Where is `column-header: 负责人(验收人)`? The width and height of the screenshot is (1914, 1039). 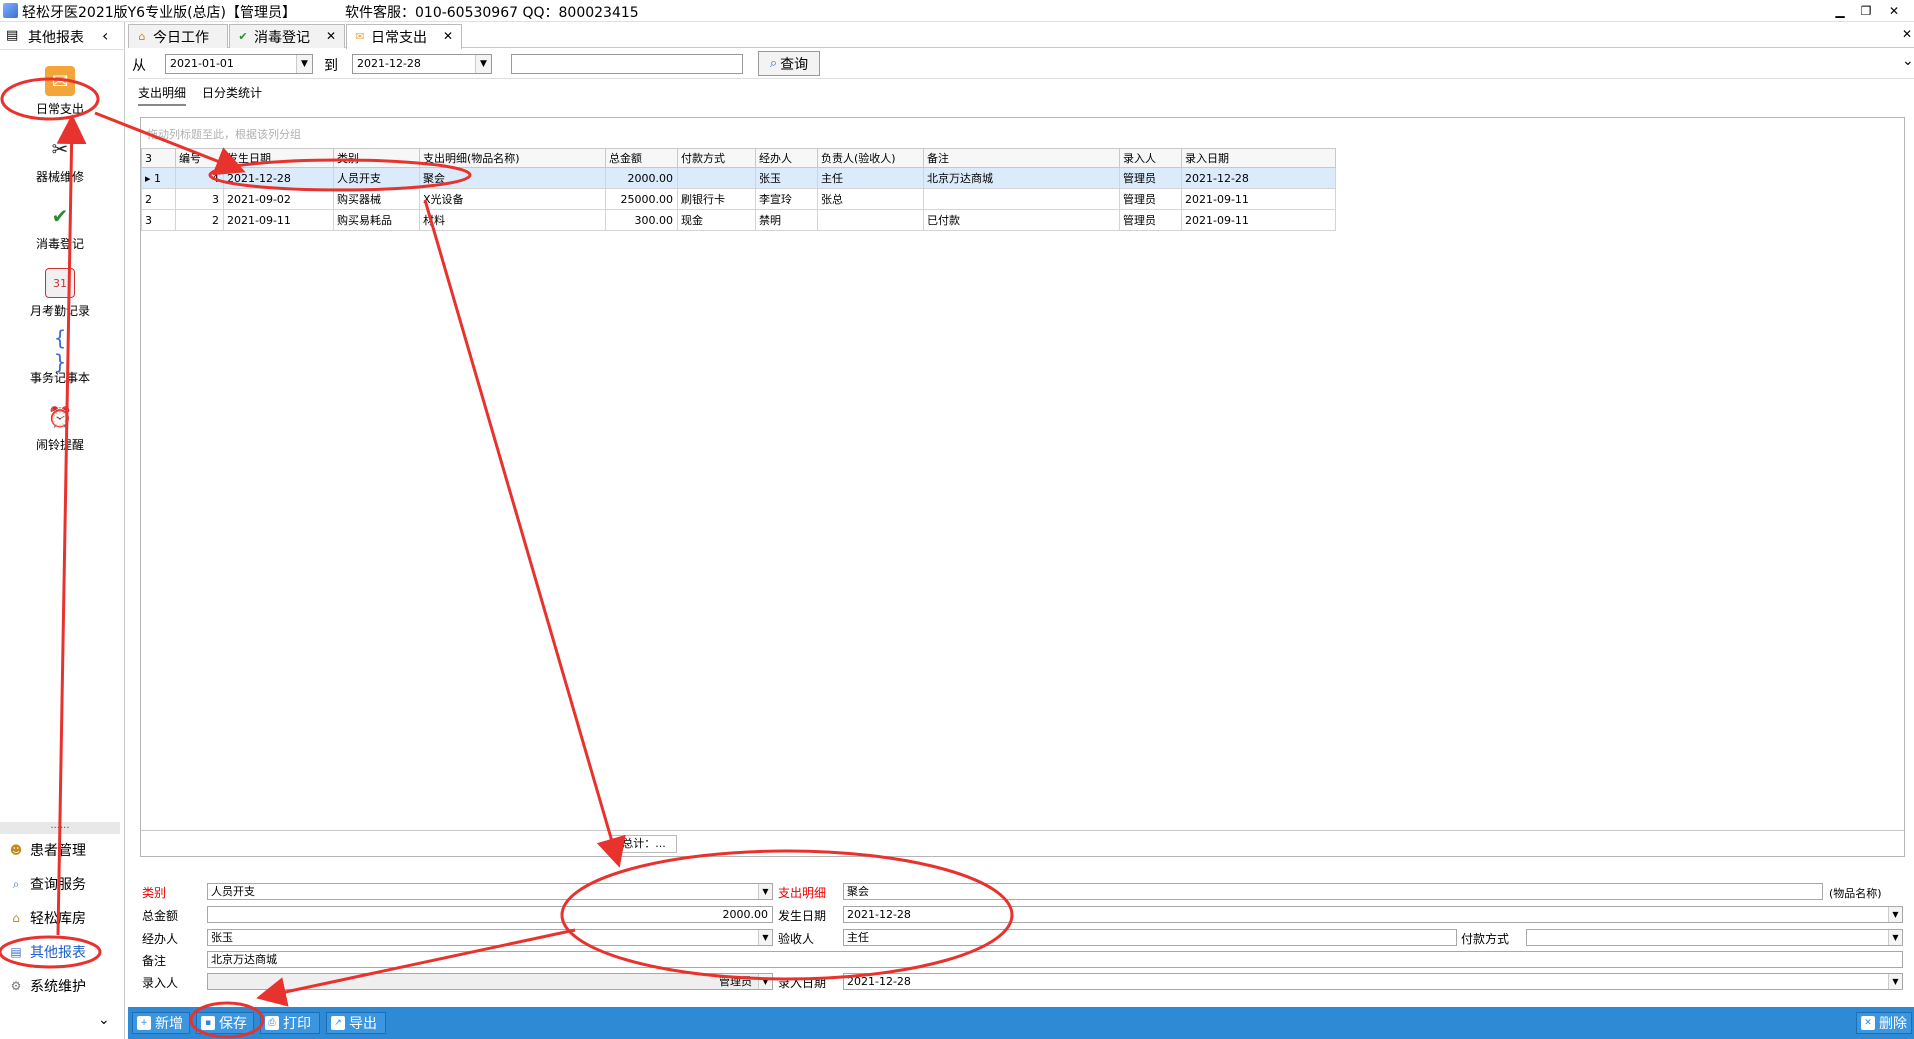 column-header: 负责人(验收人) is located at coordinates (870, 158).